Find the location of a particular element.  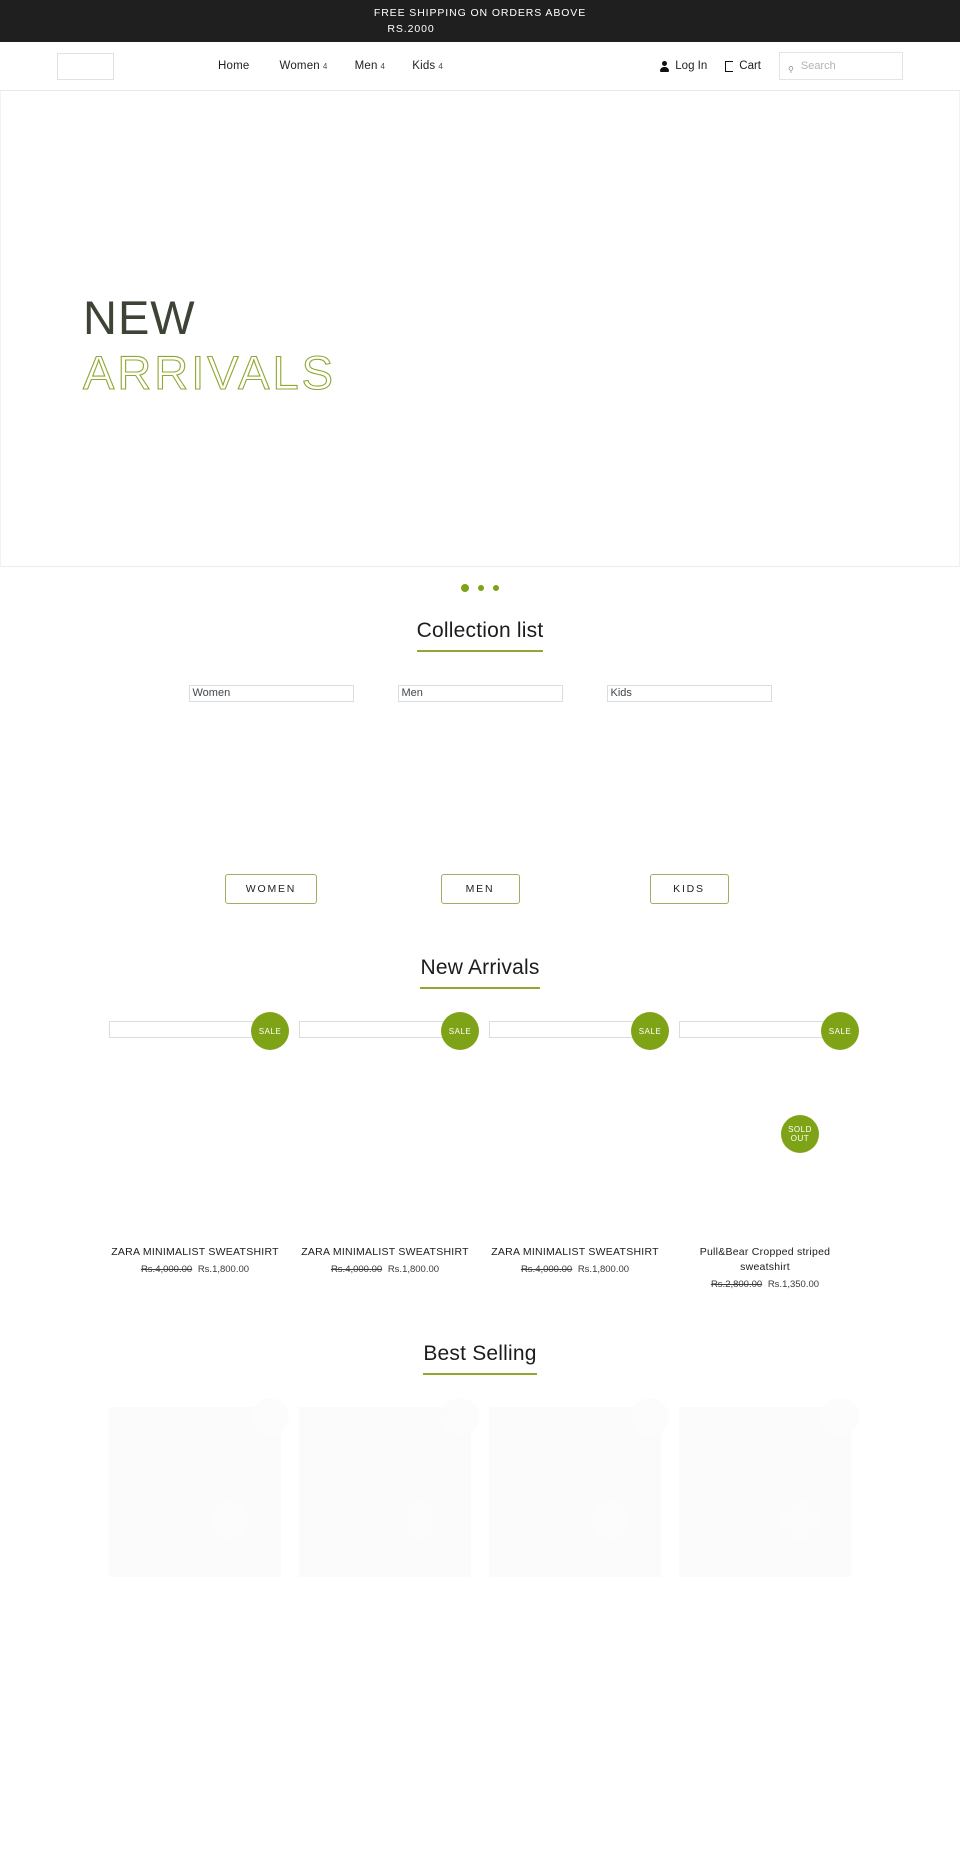

cart-label: Cart is located at coordinates (750, 66).